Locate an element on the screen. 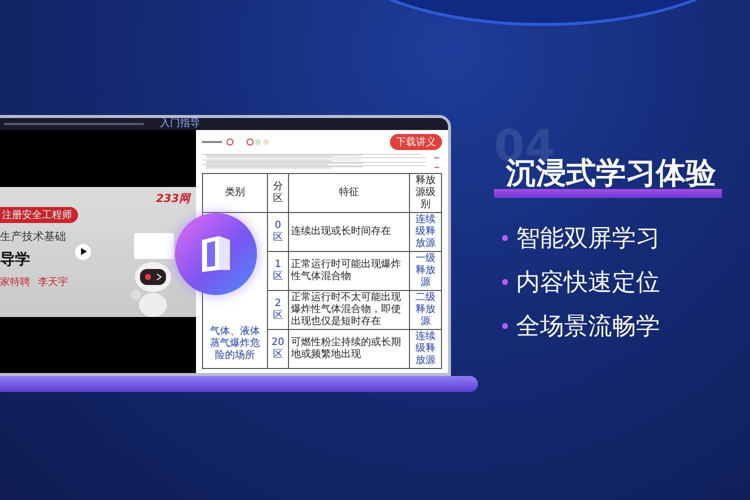  table-cell: 一级释放源 is located at coordinates (426, 271).